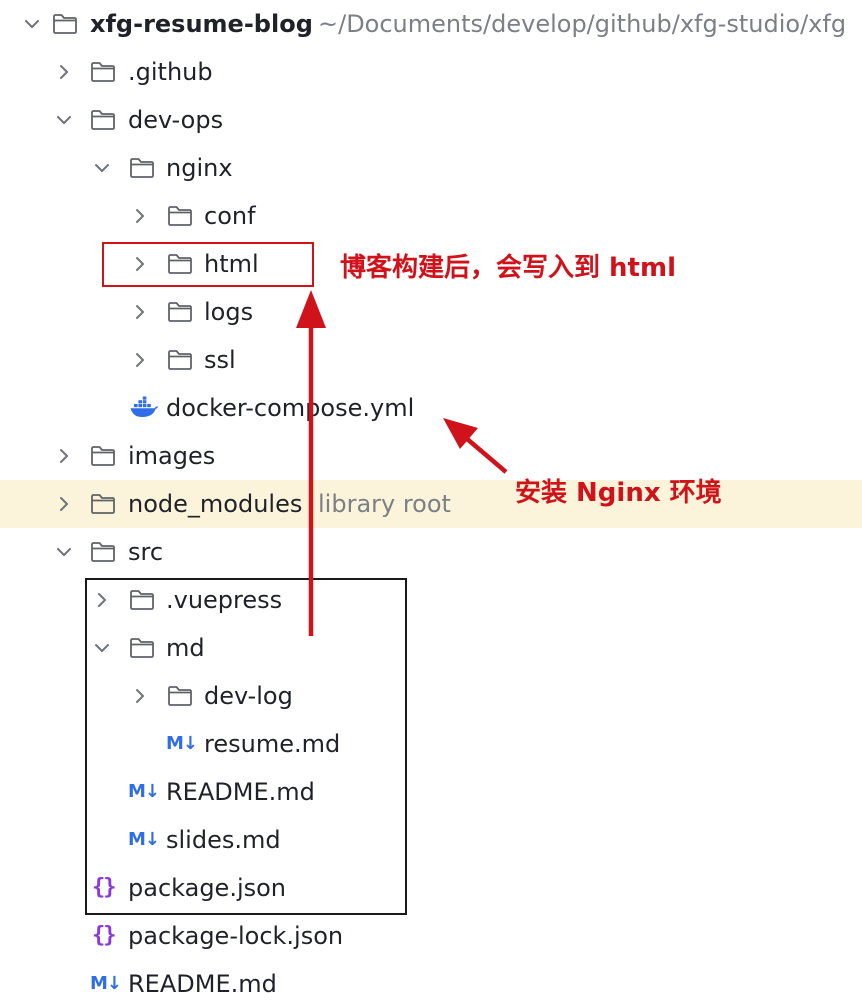 This screenshot has height=1006, width=862. I want to click on tree-item-label: dev-ops, so click(176, 120).